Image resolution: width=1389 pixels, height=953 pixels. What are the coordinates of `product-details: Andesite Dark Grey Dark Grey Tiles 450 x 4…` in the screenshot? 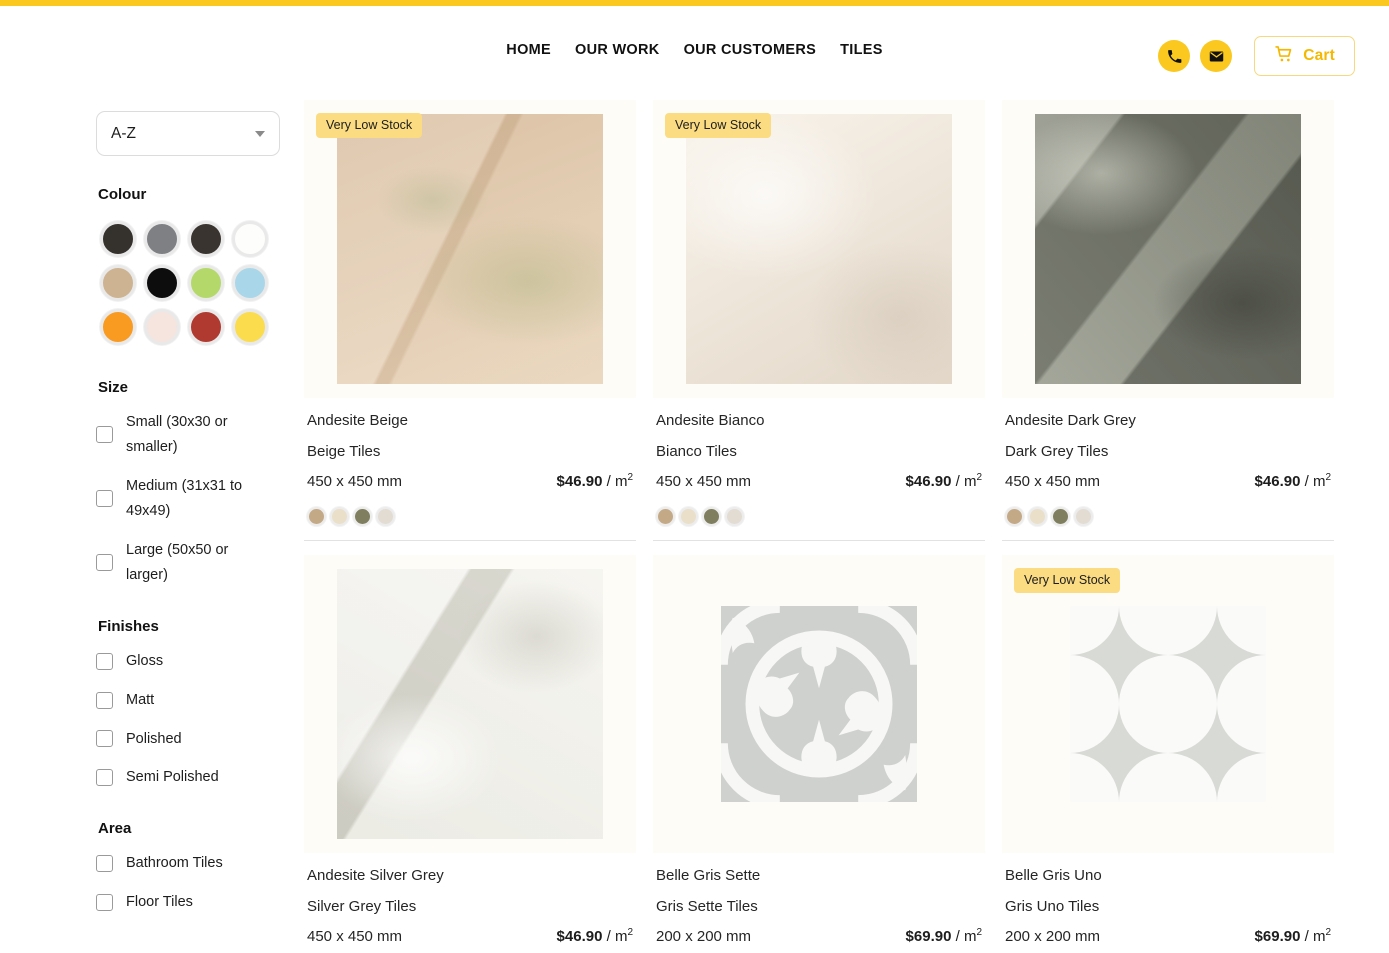 It's located at (1168, 469).